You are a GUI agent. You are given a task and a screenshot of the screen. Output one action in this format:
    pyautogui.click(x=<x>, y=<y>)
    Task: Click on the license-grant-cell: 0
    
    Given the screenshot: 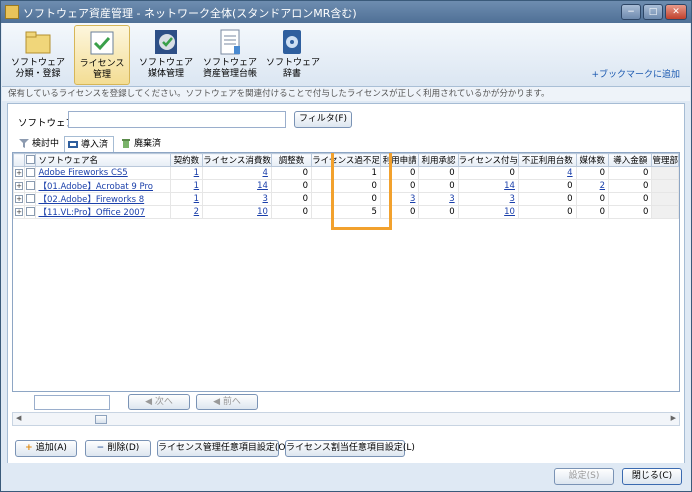 What is the action you would take?
    pyautogui.click(x=488, y=173)
    